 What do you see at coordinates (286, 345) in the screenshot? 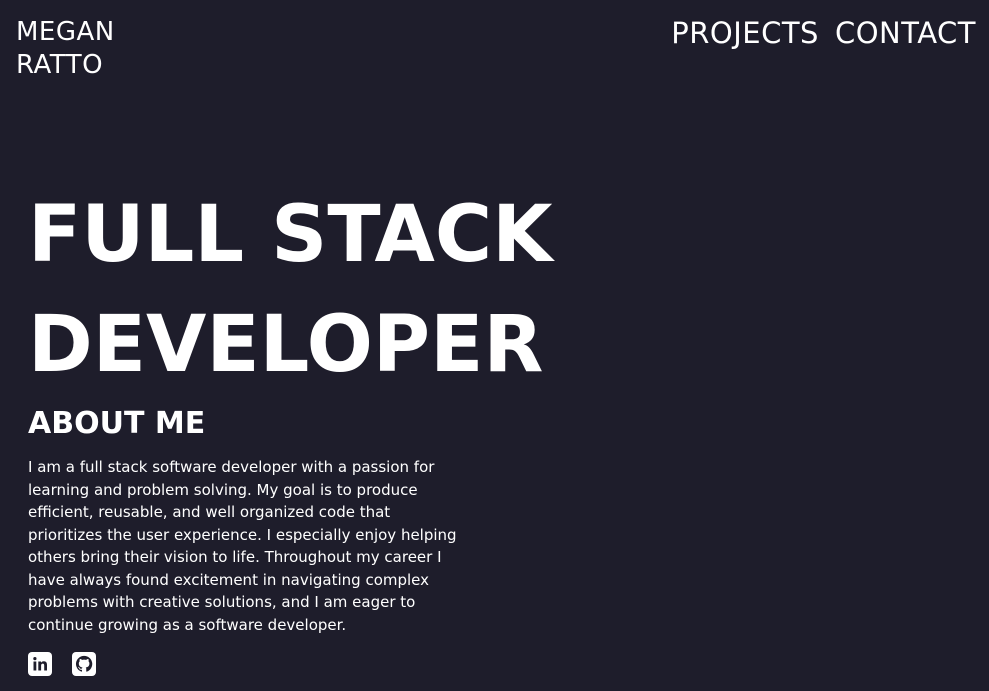
I see `hero-title-line2: DEVELOPER` at bounding box center [286, 345].